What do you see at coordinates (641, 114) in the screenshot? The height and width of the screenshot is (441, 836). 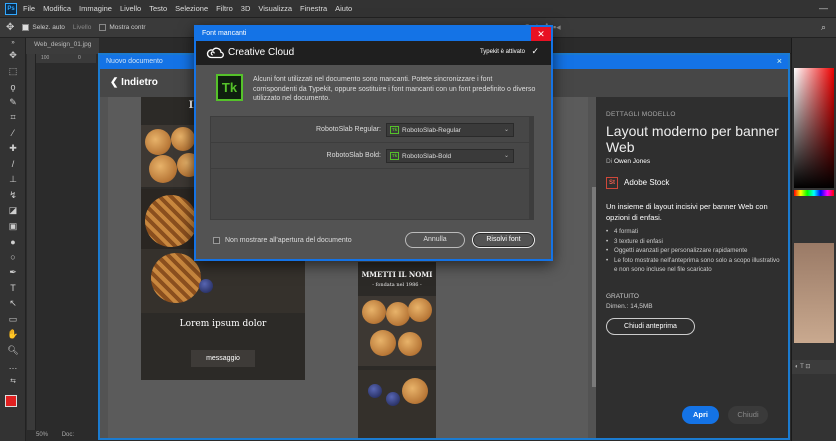 I see `details-section-label: DETTAGLI MODELLO` at bounding box center [641, 114].